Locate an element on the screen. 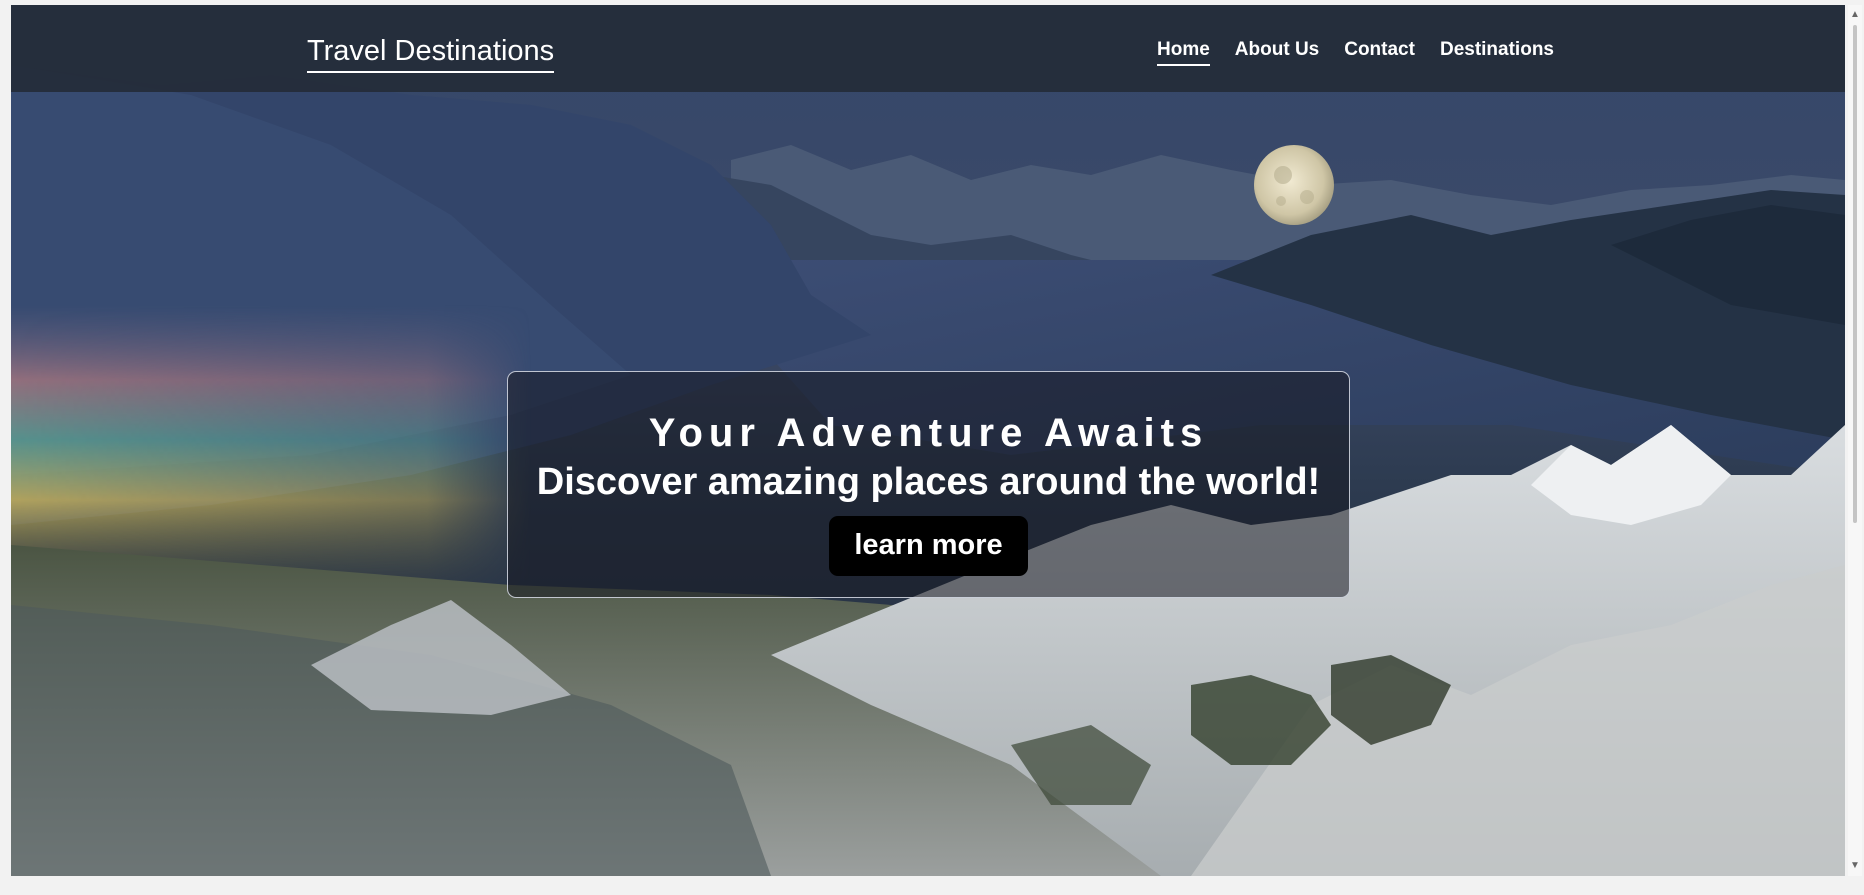 This screenshot has width=1864, height=895. chevron-up-icon: ▲ is located at coordinates (1855, 15).